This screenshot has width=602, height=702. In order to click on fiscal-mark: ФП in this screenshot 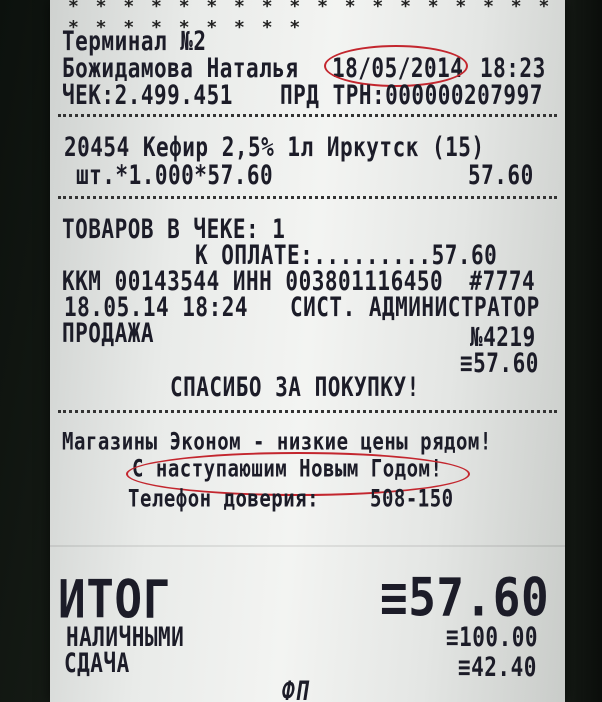, I will do `click(295, 689)`.